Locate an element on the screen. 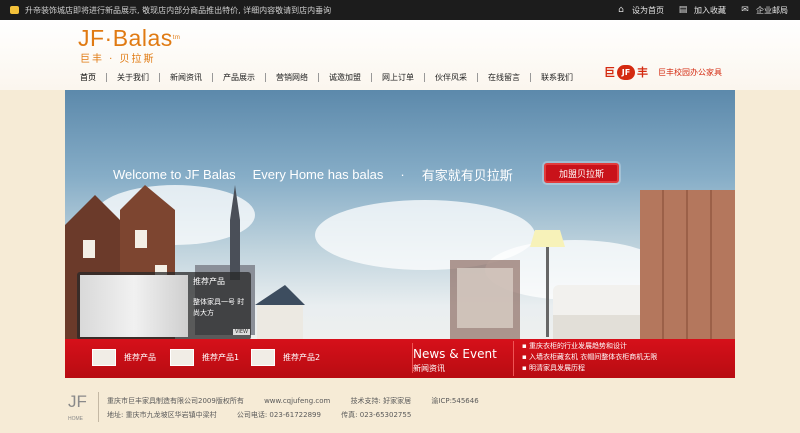 The height and width of the screenshot is (433, 800). promo-mark-1: 巨 is located at coordinates (609, 72).